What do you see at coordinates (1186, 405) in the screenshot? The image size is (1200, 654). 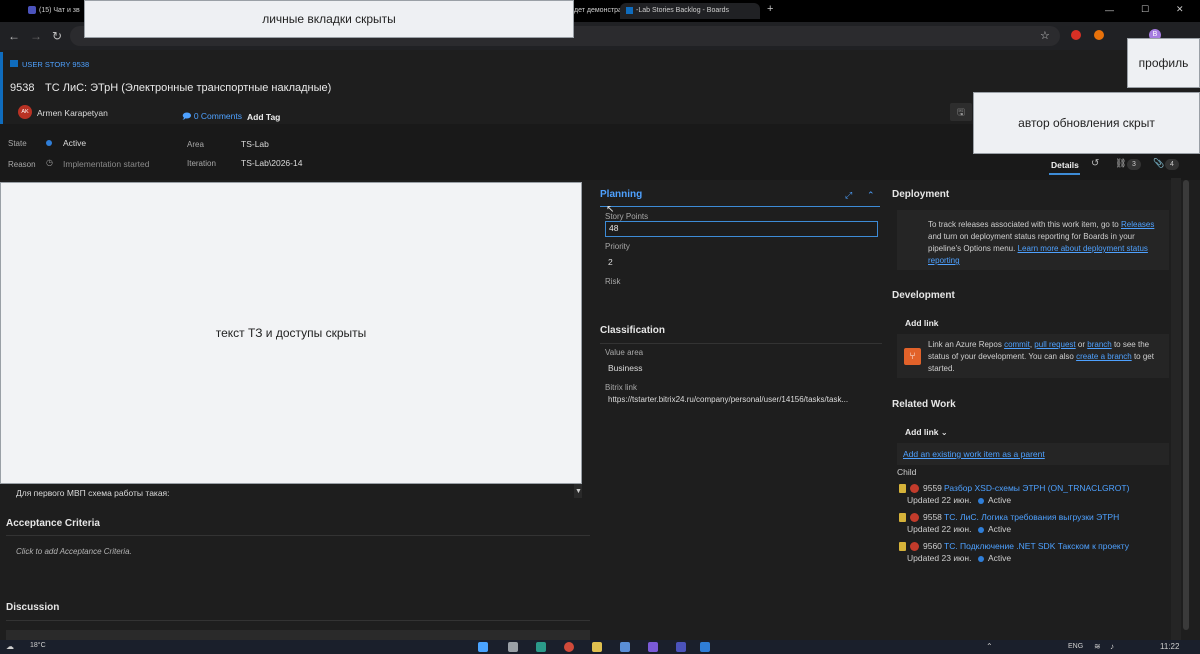 I see `scrollbar-thumb` at bounding box center [1186, 405].